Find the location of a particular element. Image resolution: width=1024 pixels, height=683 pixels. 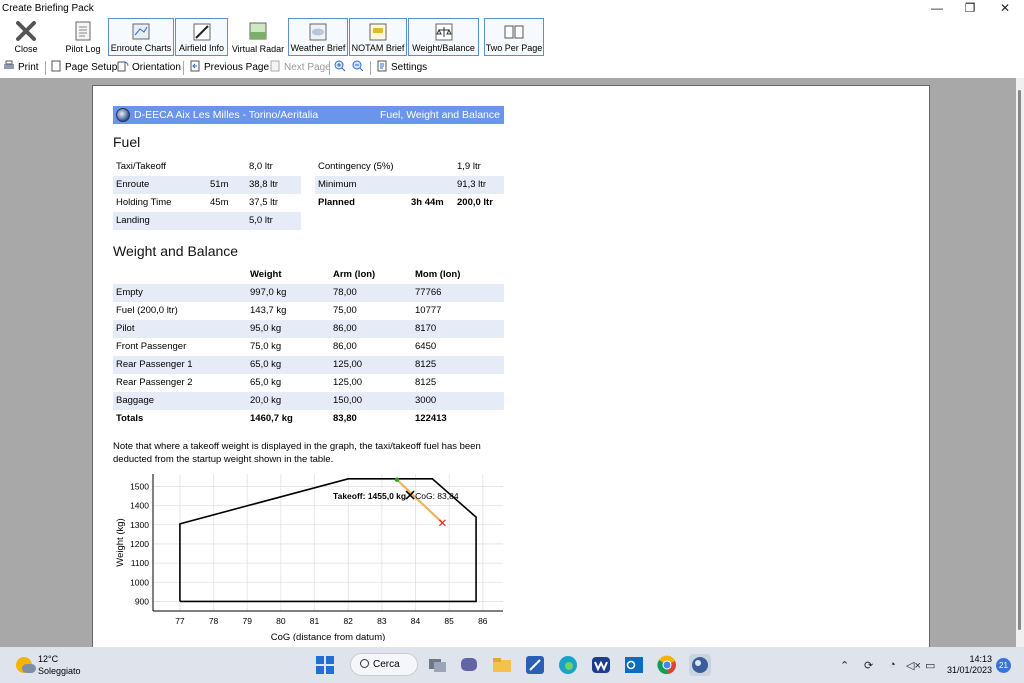

orientation-button: Orientation is located at coordinates (149, 68).